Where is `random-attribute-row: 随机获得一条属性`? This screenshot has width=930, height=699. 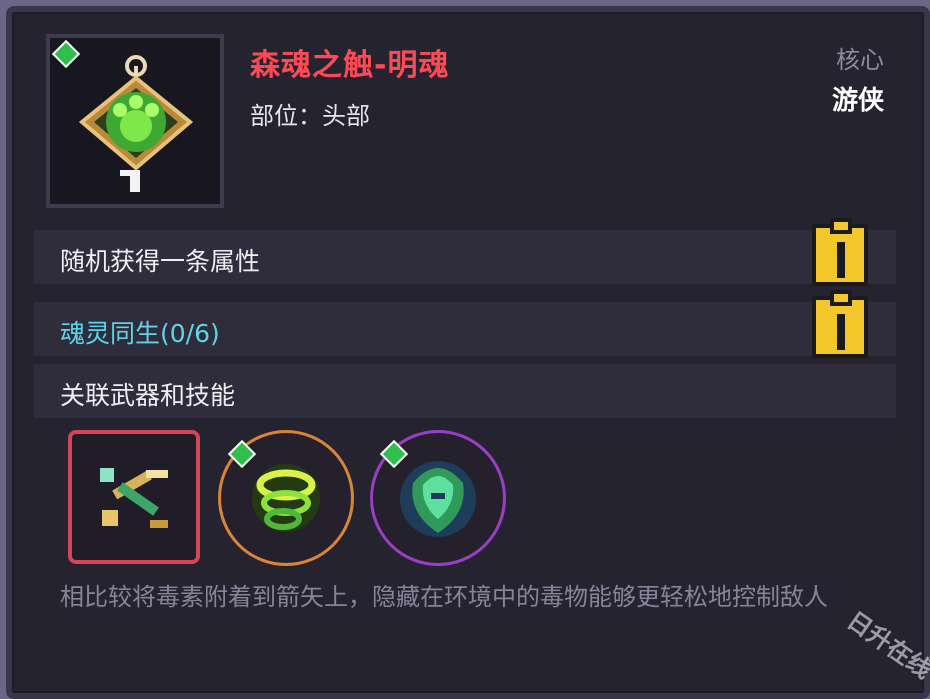 random-attribute-row: 随机获得一条属性 is located at coordinates (465, 257).